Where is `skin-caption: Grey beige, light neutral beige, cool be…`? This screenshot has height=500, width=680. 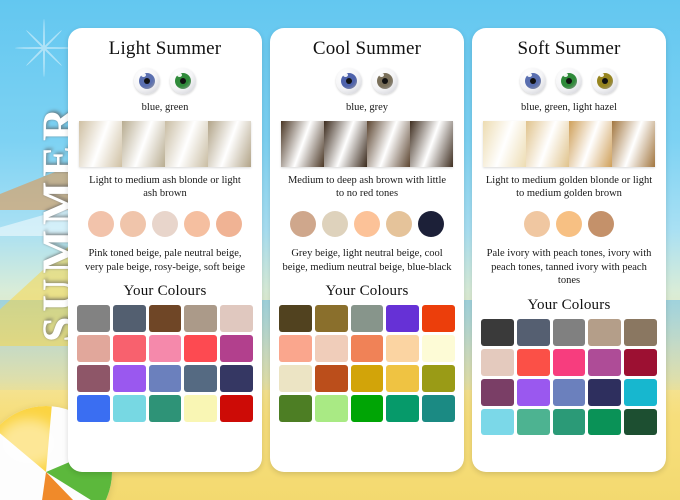 skin-caption: Grey beige, light neutral beige, cool be… is located at coordinates (367, 260).